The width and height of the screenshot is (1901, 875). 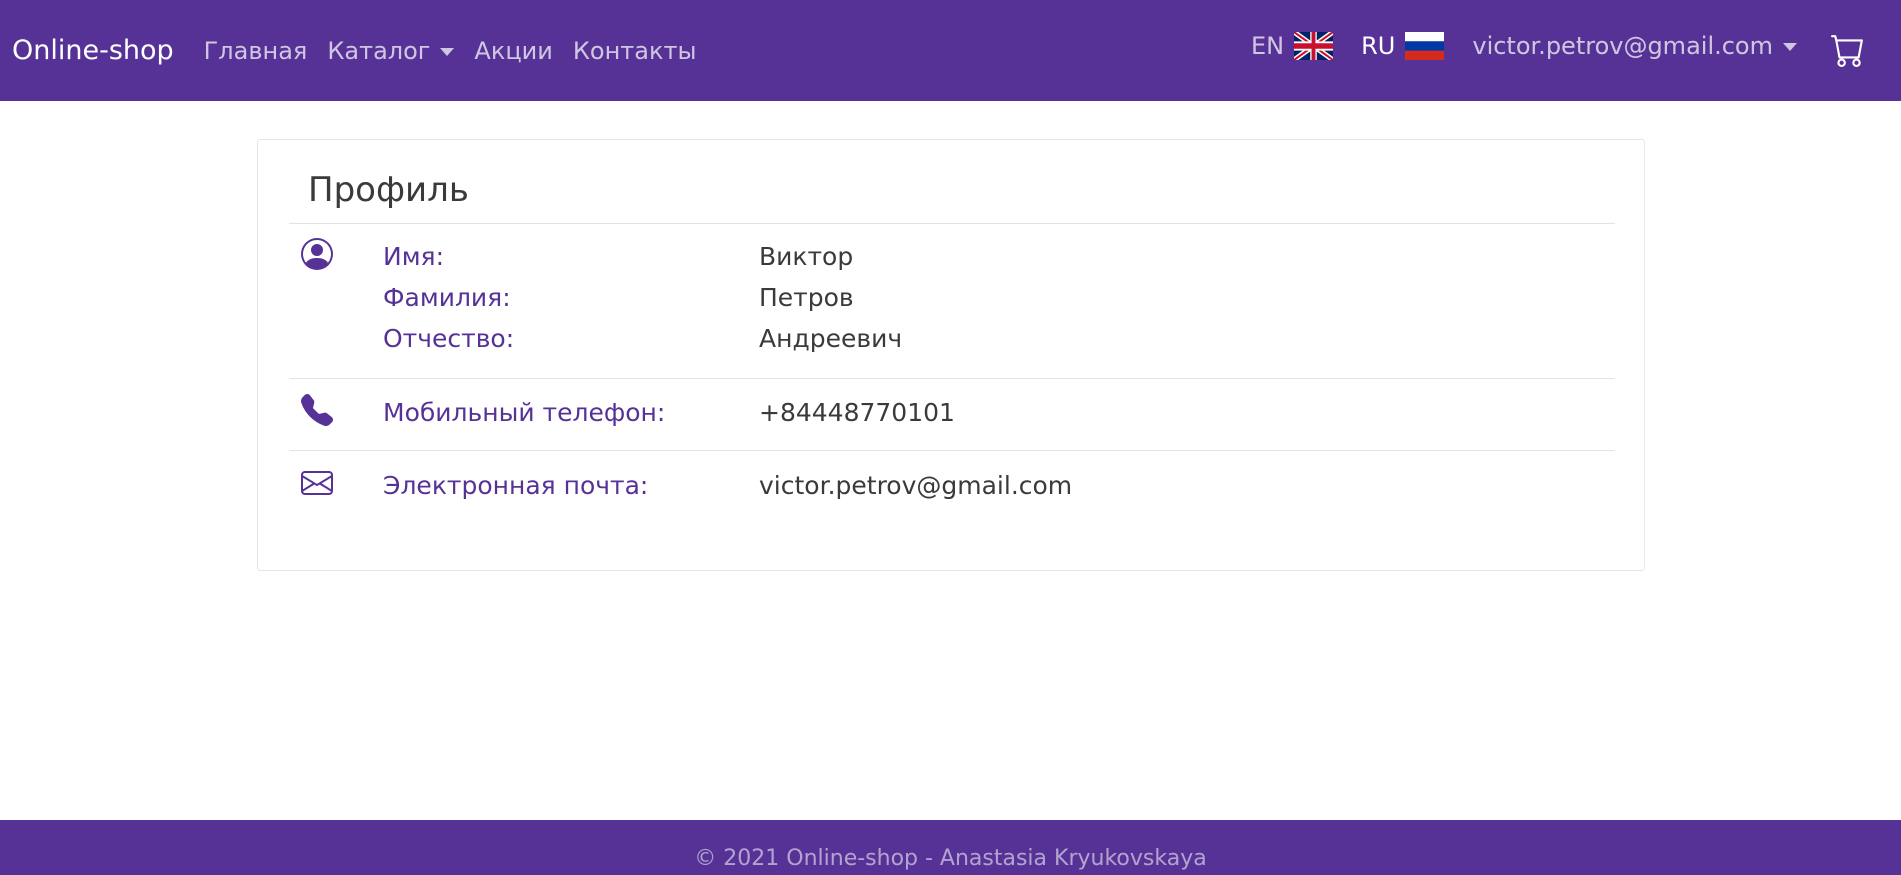 I want to click on nav-link-contacts-label: Контакты, so click(x=634, y=50).